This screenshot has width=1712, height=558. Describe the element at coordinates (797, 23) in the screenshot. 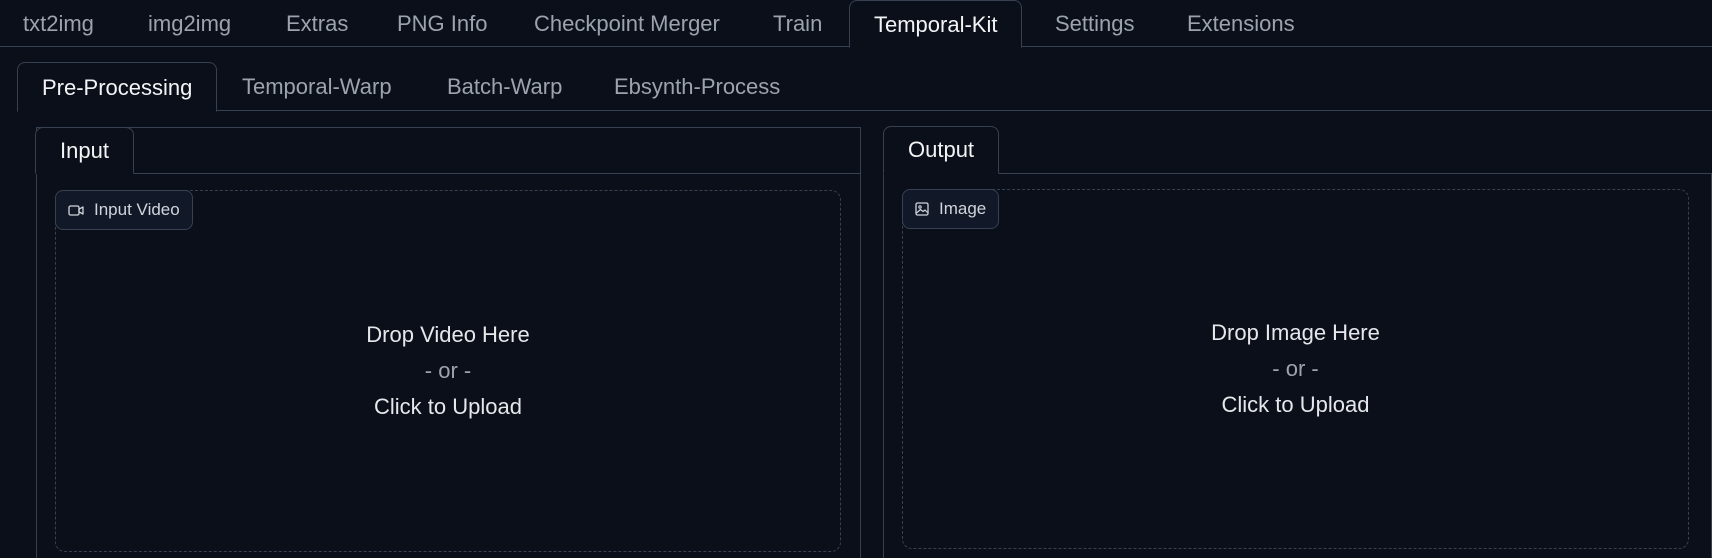

I see `tab-train: Train` at that location.